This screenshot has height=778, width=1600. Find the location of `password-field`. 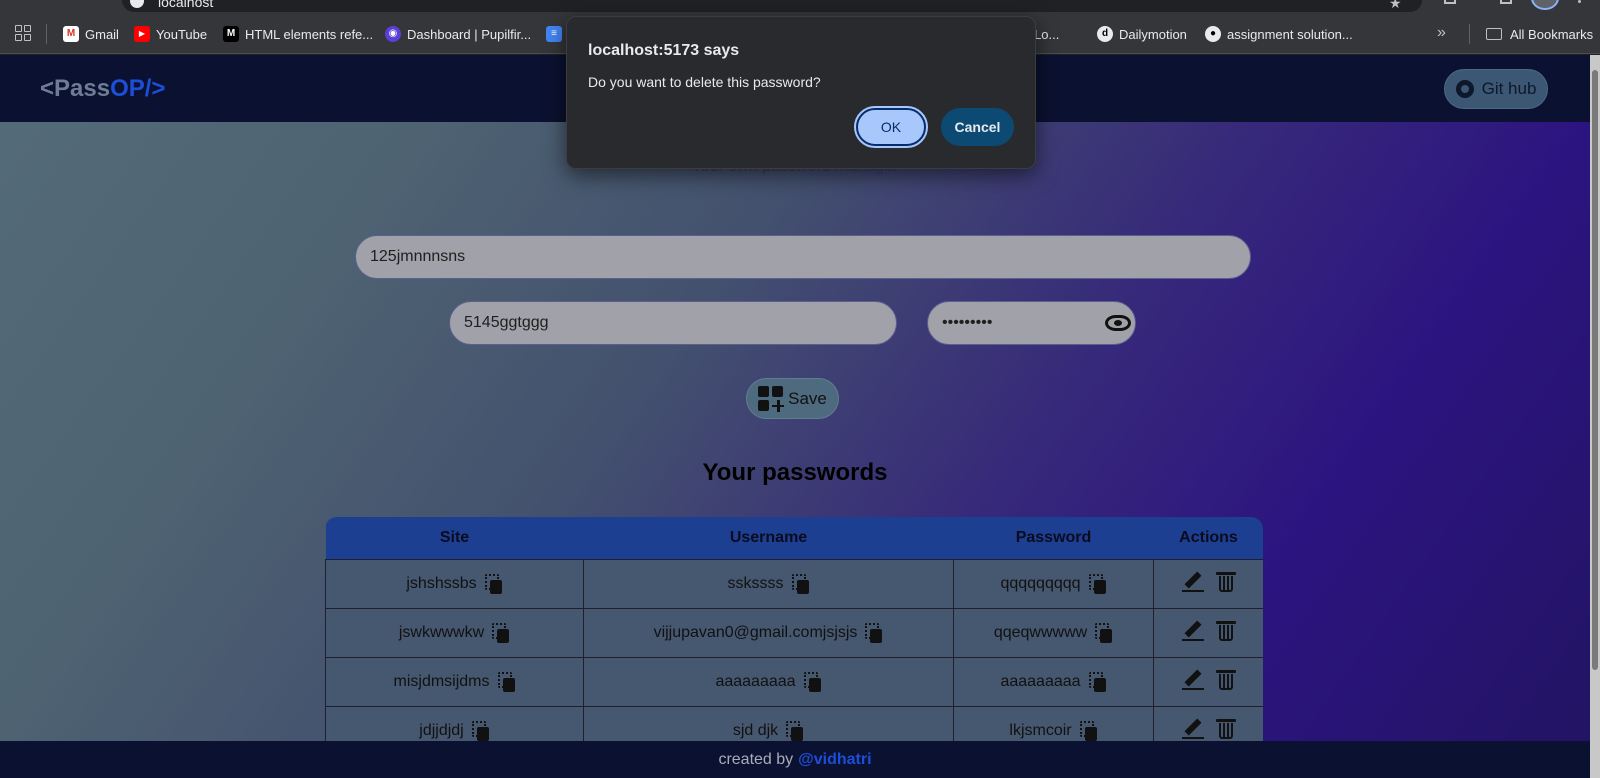

password-field is located at coordinates (1031, 323).